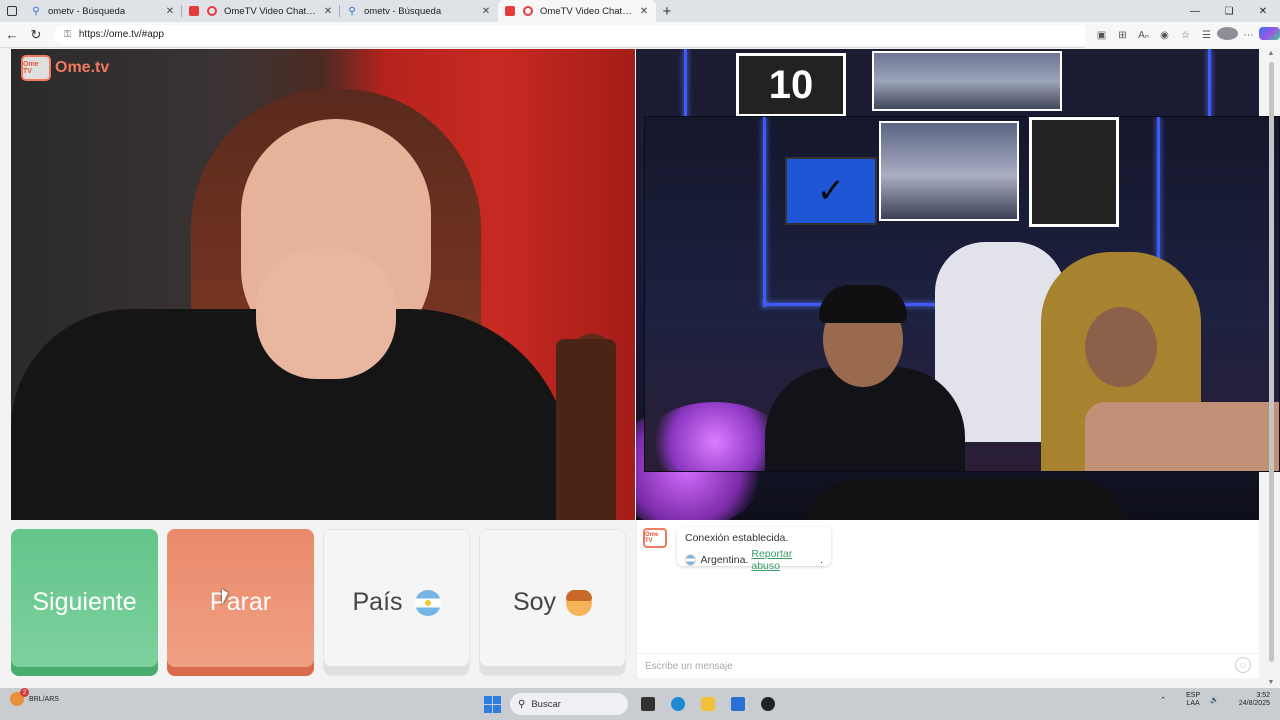 This screenshot has height=720, width=1280. I want to click on jersey-frame: 10, so click(791, 85).